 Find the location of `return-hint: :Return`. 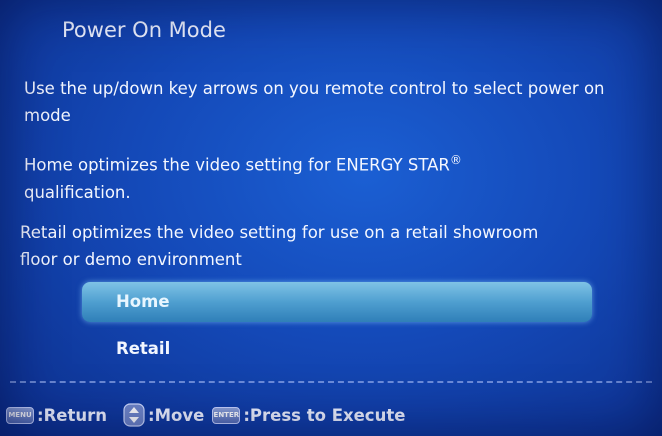

return-hint: :Return is located at coordinates (72, 415).